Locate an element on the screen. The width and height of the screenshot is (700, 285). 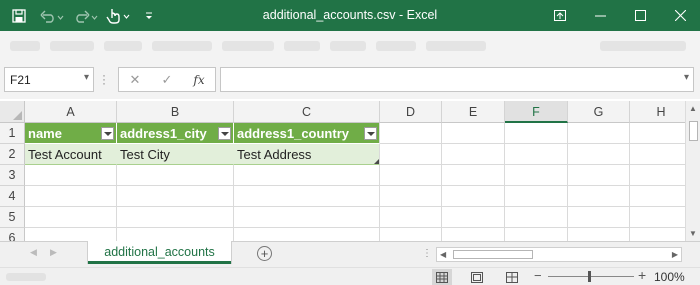
column-header: C is located at coordinates (307, 112).